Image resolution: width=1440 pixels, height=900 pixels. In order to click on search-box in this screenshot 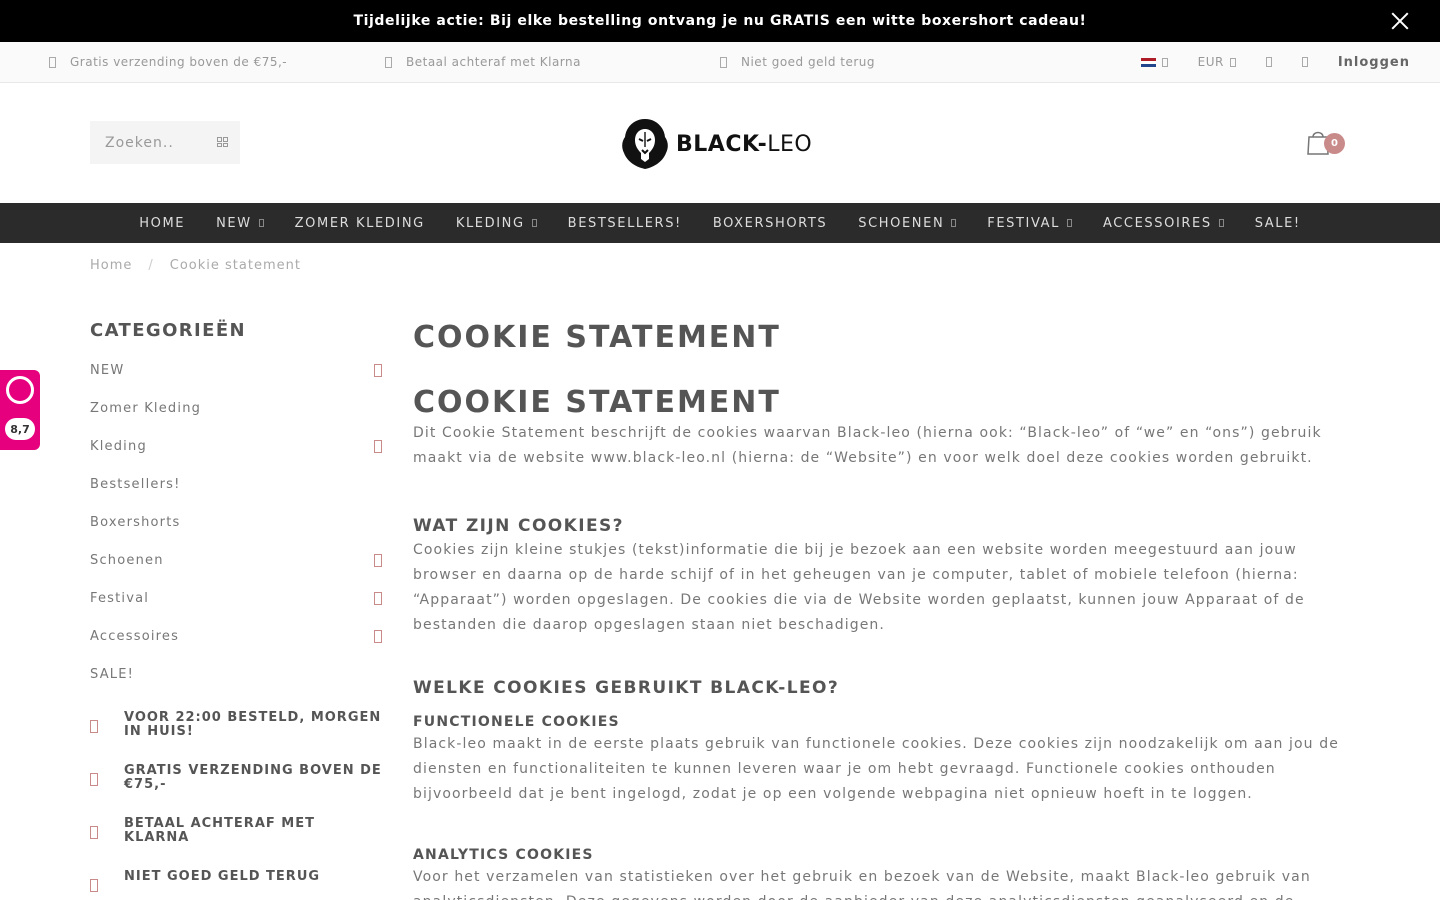, I will do `click(165, 142)`.